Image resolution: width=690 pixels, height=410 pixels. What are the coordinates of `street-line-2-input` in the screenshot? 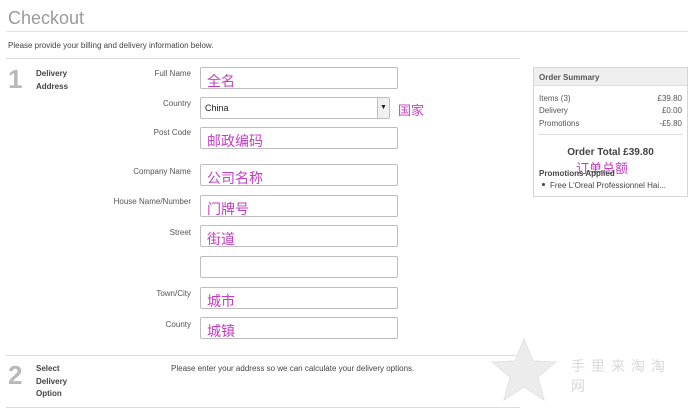 It's located at (299, 267).